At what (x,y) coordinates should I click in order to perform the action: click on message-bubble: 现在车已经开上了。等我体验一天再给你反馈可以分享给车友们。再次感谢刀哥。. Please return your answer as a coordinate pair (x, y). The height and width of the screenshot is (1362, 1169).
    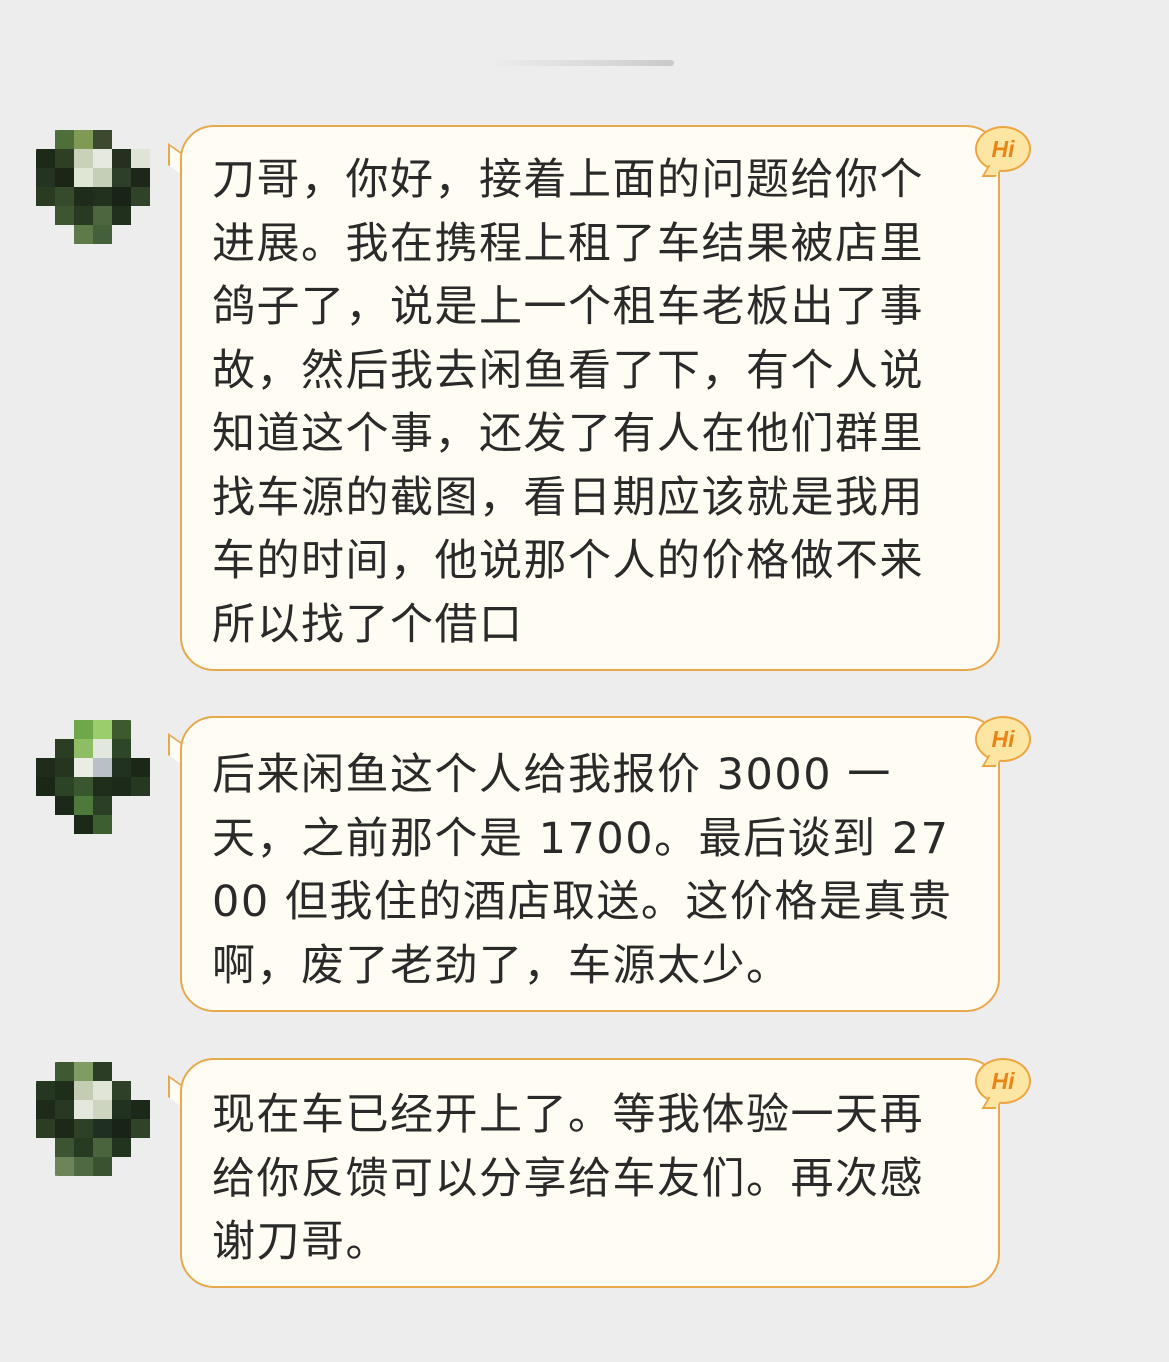
    Looking at the image, I should click on (590, 1173).